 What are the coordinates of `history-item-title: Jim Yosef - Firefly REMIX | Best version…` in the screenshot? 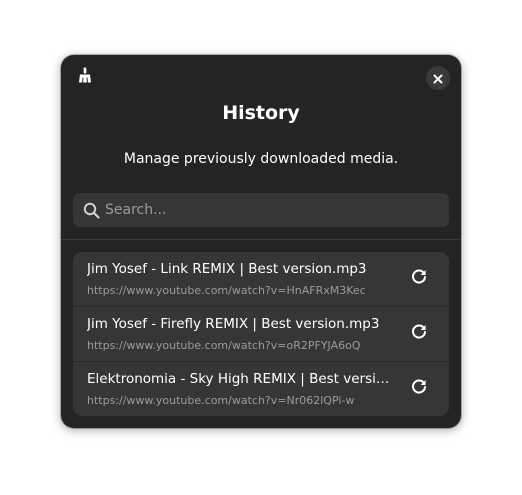 It's located at (233, 324).